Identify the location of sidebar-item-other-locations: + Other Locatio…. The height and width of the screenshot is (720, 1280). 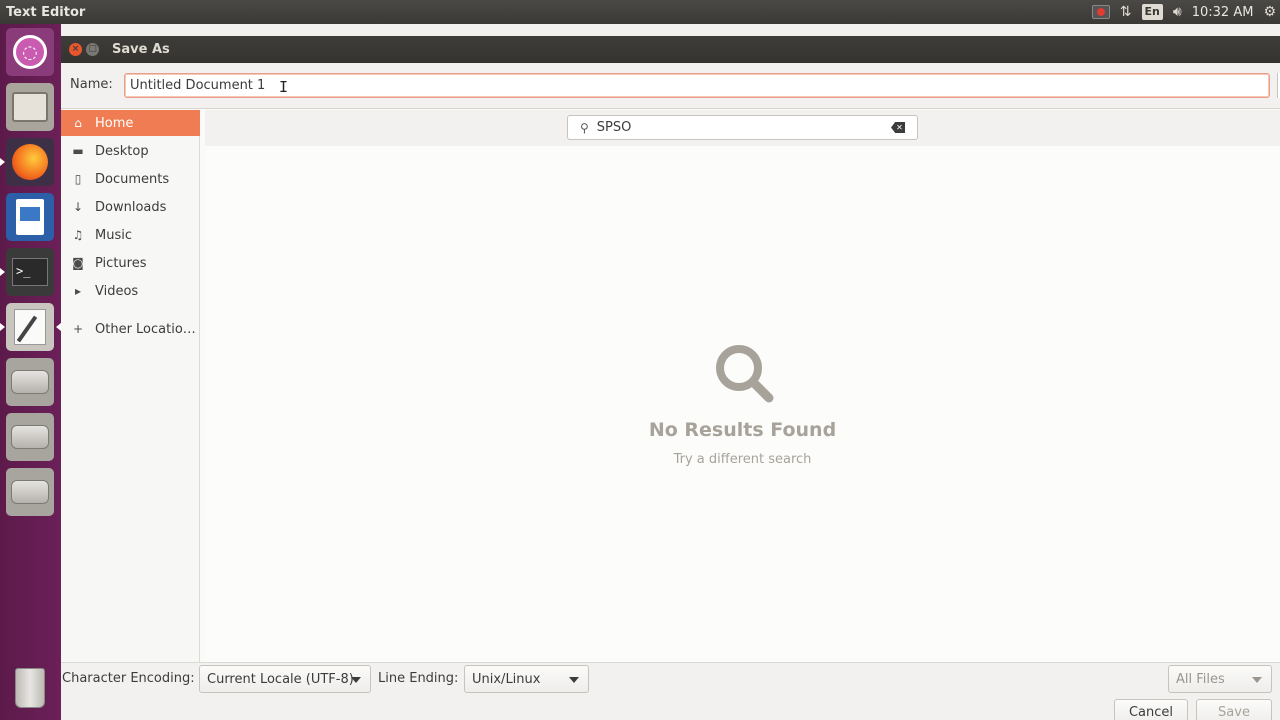
(130, 329).